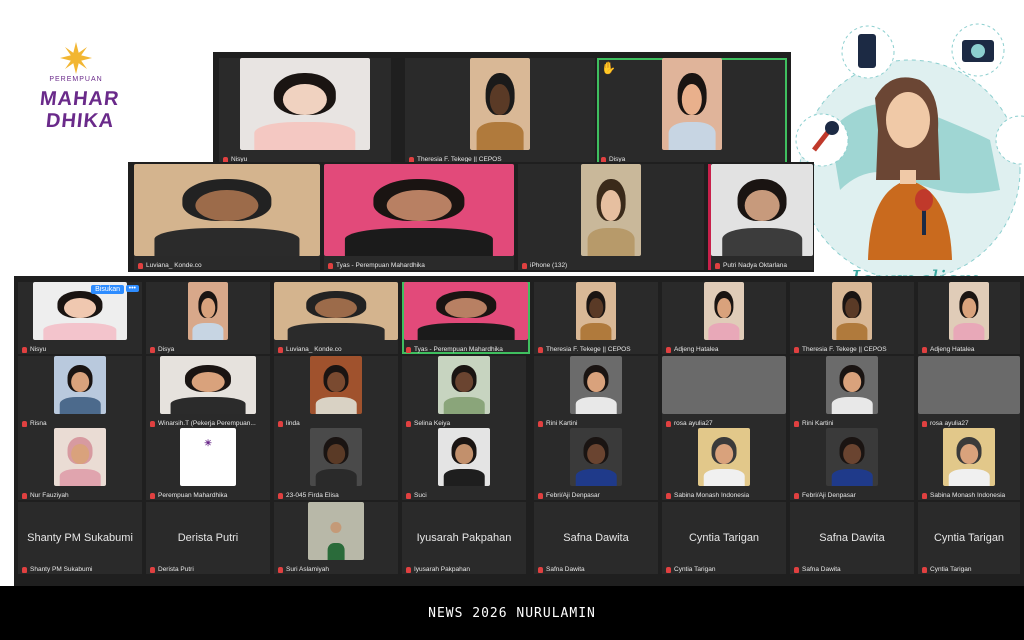  I want to click on video-tile: Putri Nadya Oktarlana, so click(760, 217).